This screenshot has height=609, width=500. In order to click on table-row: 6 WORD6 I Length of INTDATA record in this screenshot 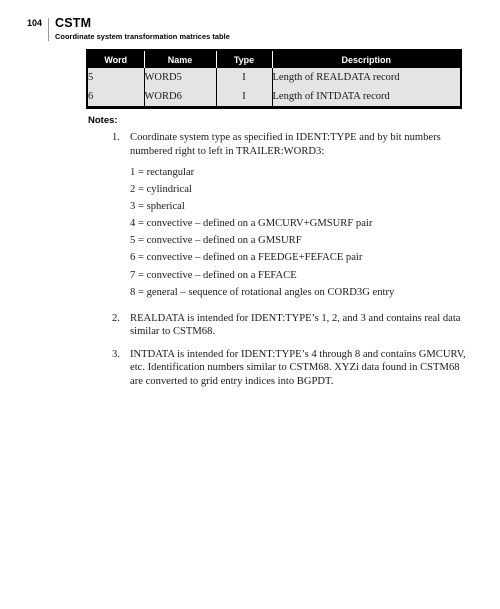, I will do `click(274, 97)`.